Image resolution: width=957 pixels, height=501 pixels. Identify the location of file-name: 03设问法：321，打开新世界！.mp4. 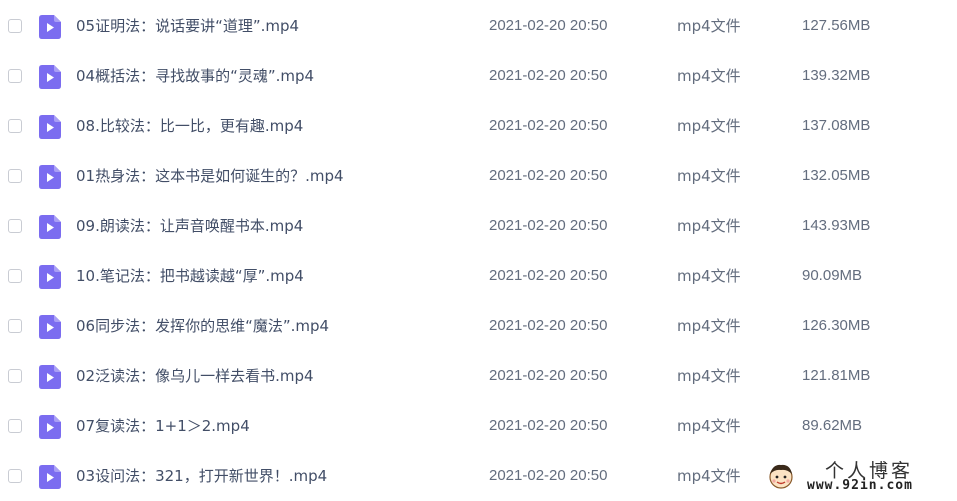
(201, 476).